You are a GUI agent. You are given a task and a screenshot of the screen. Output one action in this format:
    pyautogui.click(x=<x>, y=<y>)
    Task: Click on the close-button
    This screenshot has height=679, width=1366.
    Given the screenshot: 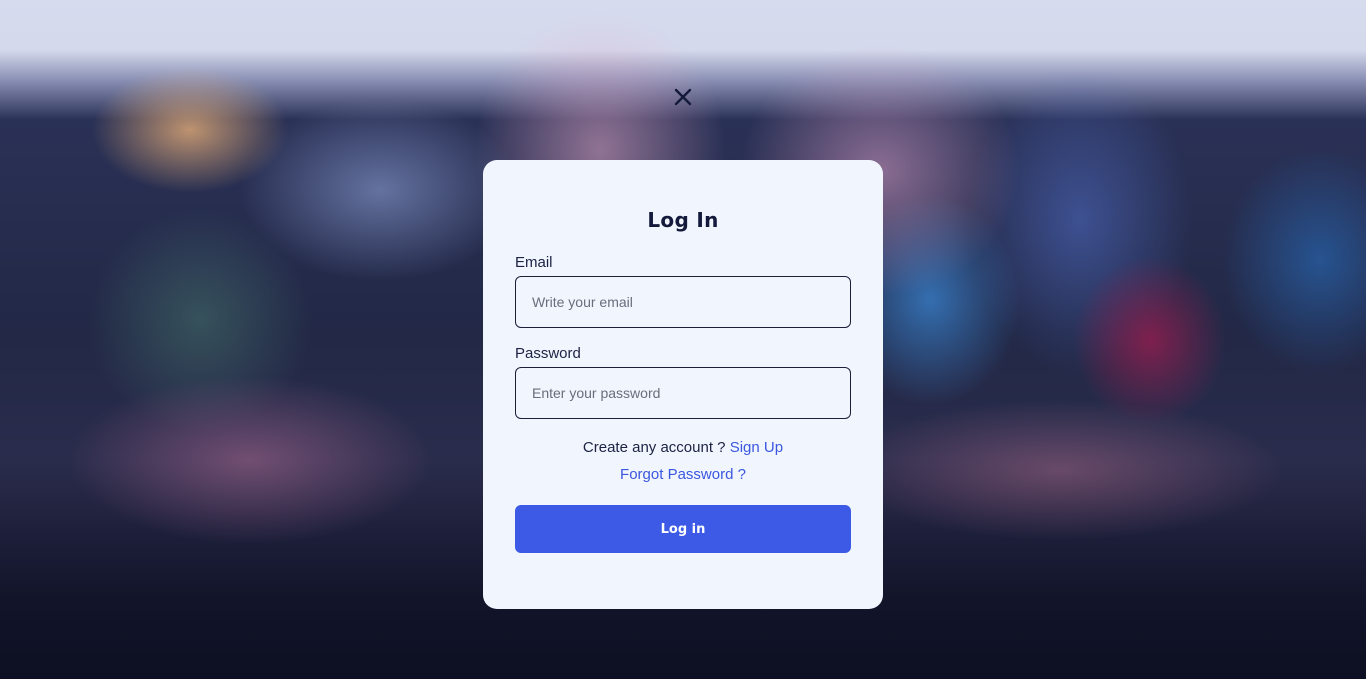 What is the action you would take?
    pyautogui.click(x=683, y=97)
    